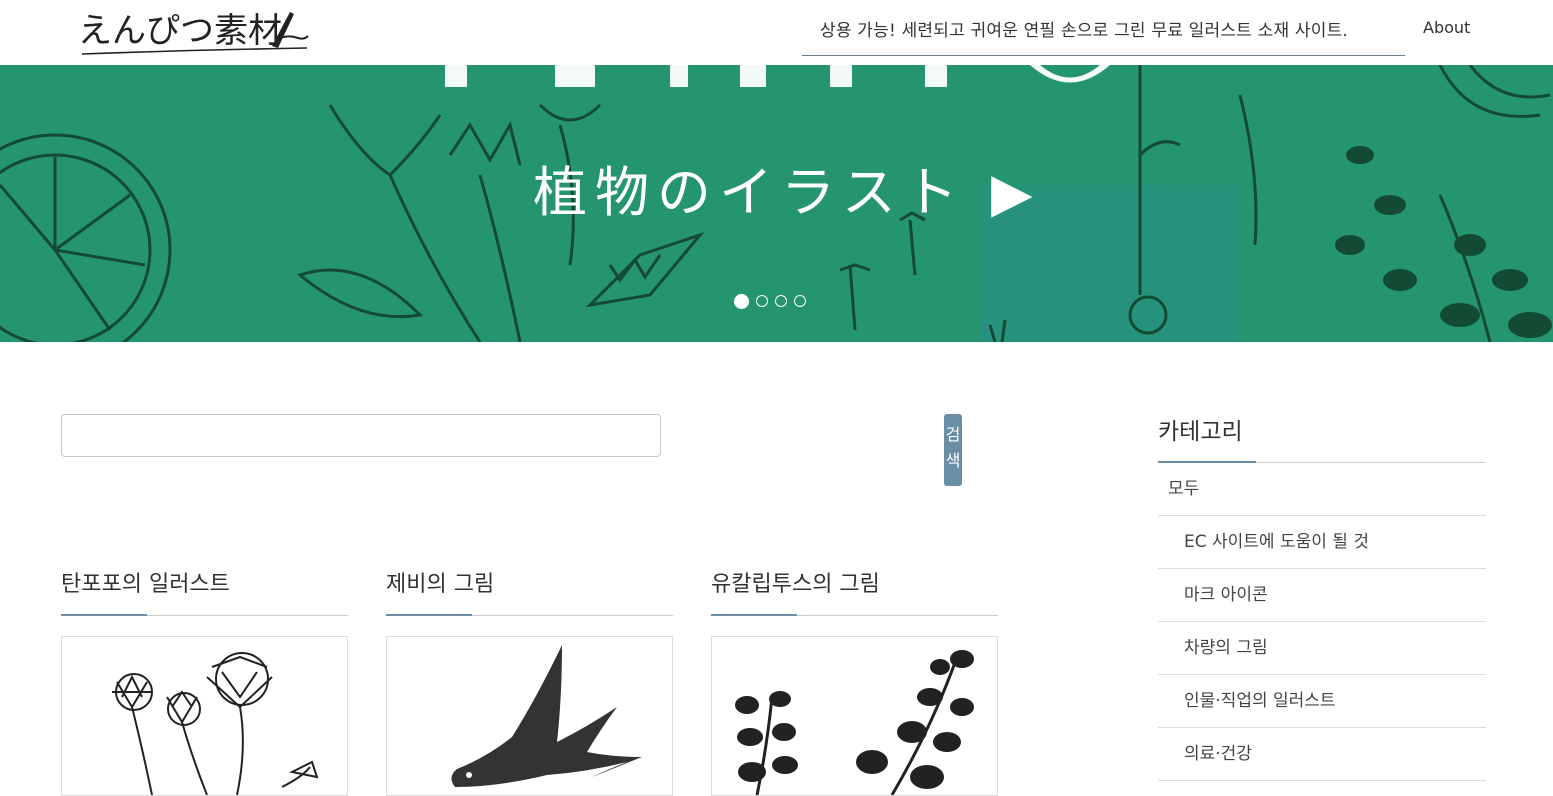 The height and width of the screenshot is (796, 1553). What do you see at coordinates (204, 716) in the screenshot?
I see `dandelion-illustration` at bounding box center [204, 716].